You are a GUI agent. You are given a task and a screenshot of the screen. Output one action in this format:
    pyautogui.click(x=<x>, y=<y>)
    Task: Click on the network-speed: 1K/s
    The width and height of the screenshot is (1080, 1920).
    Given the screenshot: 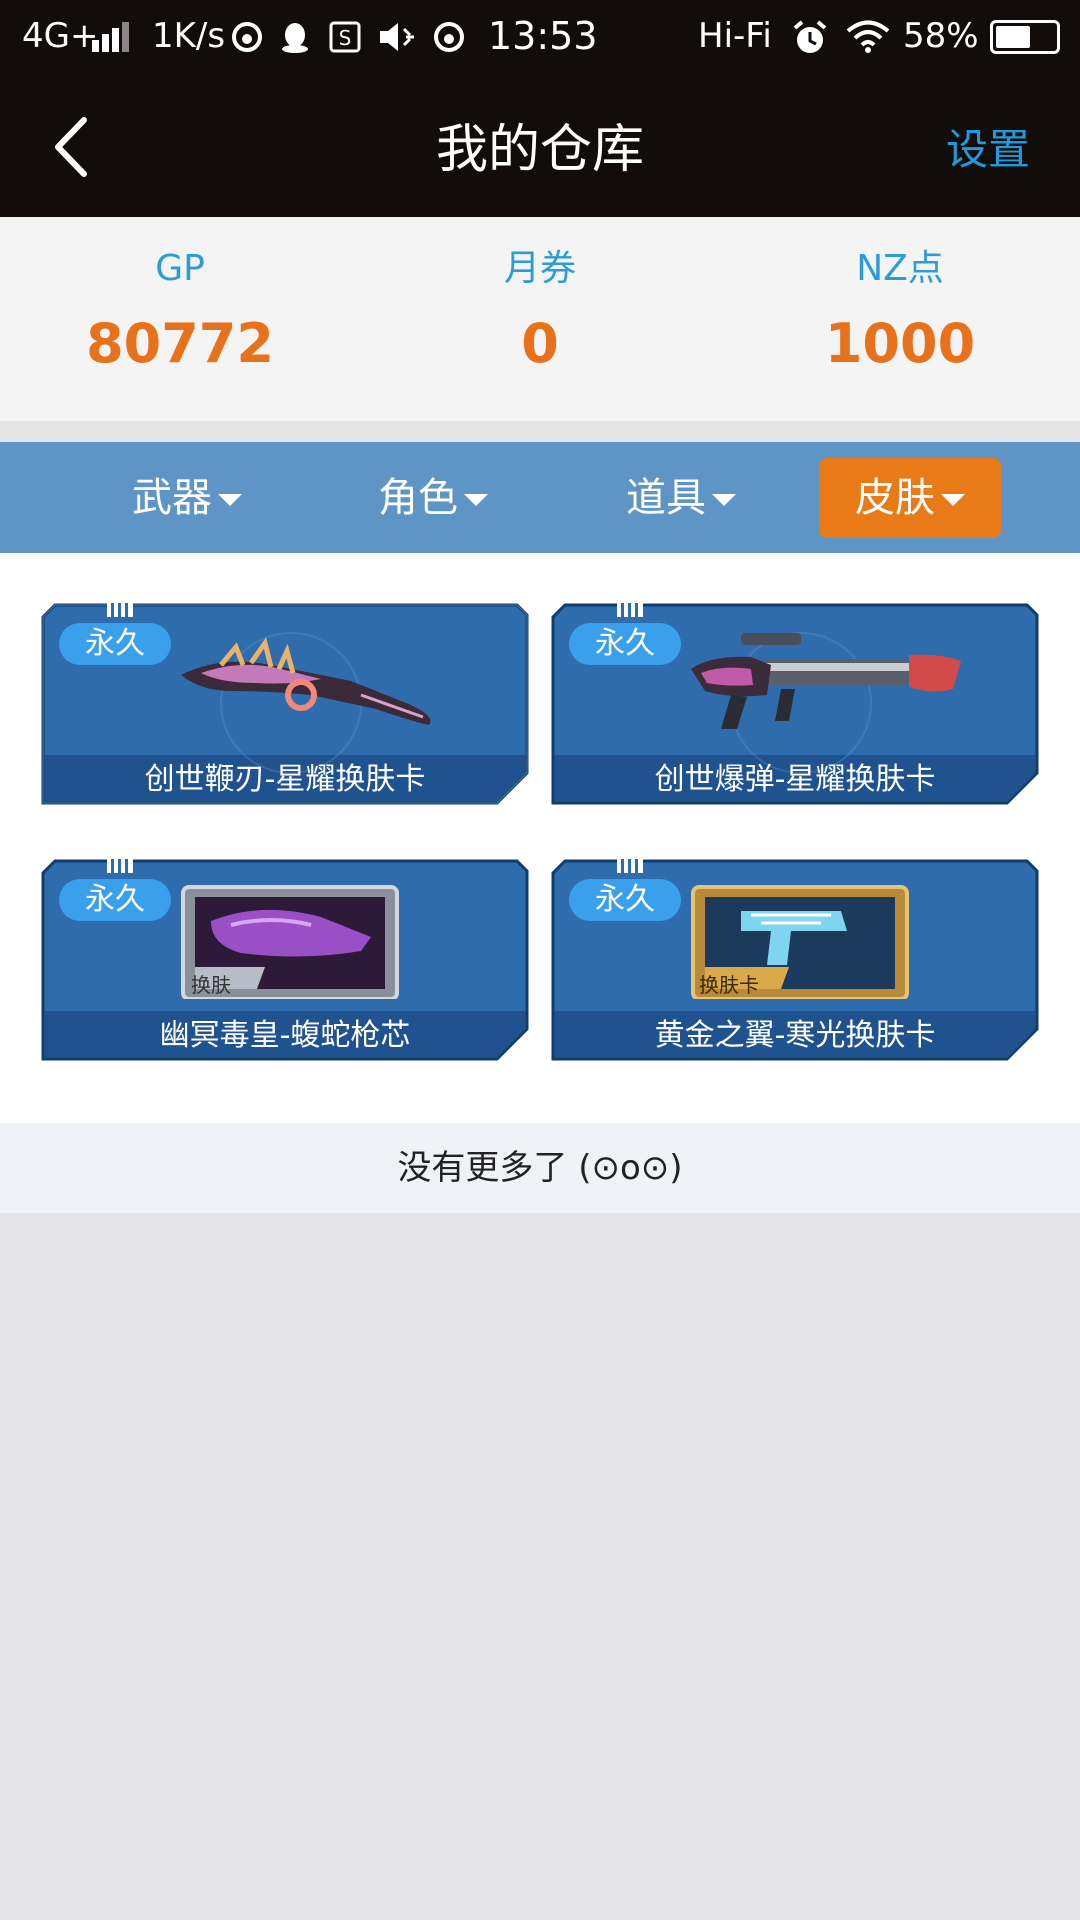 What is the action you would take?
    pyautogui.click(x=189, y=36)
    